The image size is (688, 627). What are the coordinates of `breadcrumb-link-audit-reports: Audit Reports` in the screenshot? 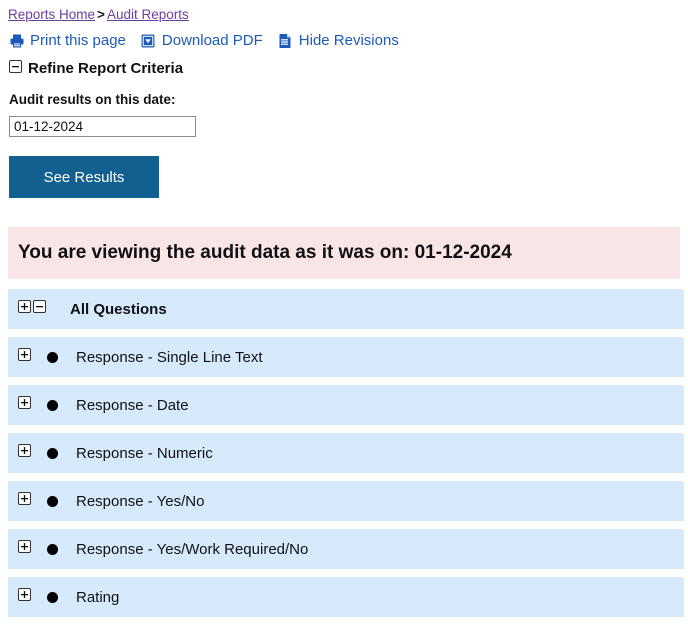 It's located at (148, 14).